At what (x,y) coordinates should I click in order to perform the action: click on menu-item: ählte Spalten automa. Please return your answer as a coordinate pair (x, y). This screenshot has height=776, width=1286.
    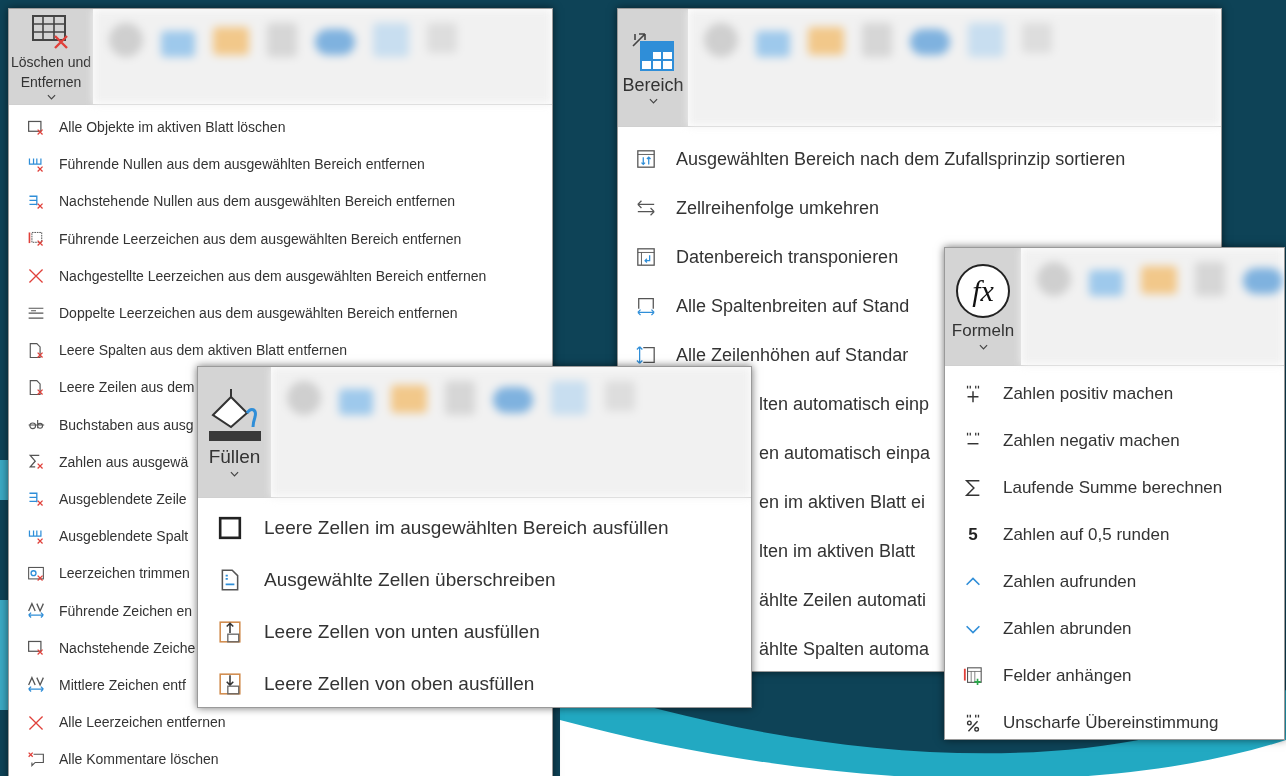
    Looking at the image, I should click on (845, 649).